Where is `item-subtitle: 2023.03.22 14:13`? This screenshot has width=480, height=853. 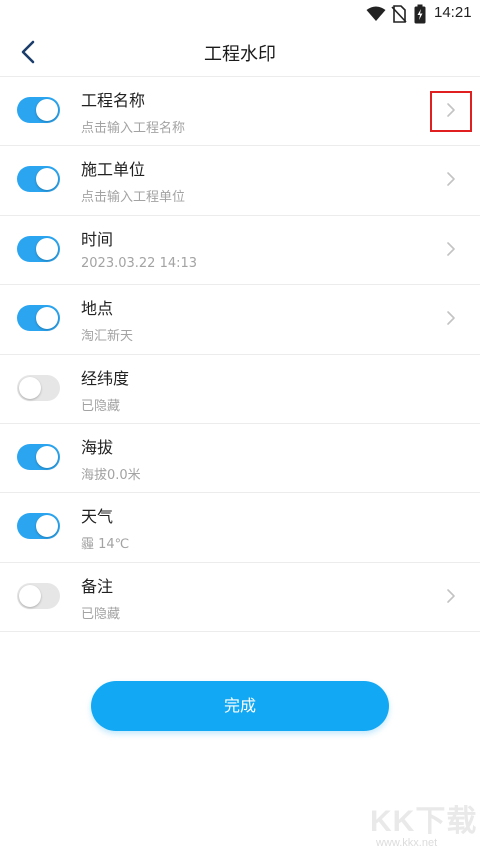 item-subtitle: 2023.03.22 14:13 is located at coordinates (139, 263).